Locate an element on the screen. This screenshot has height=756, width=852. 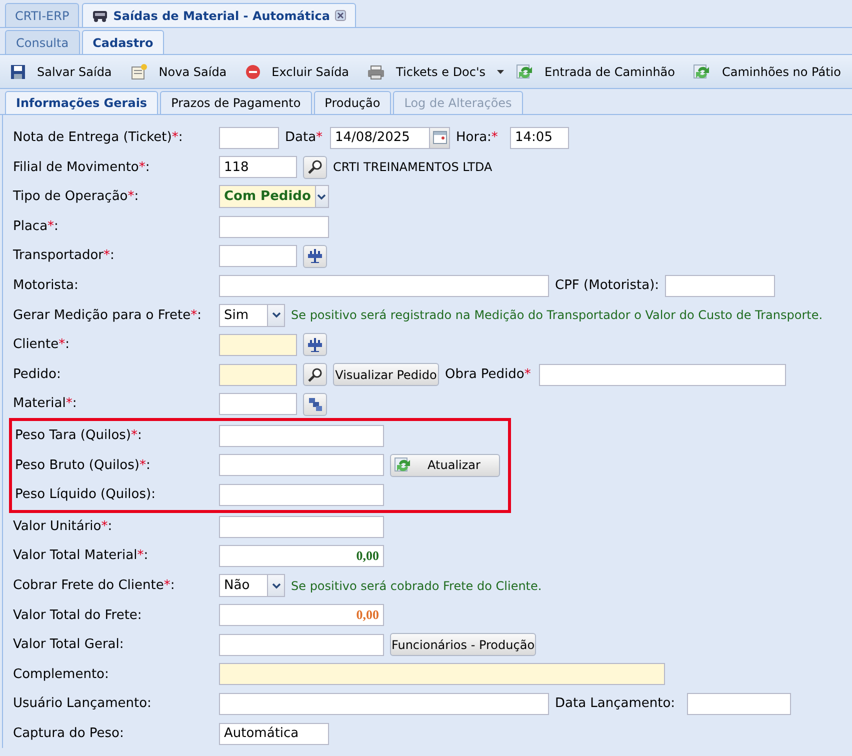
field-label: Tipo de Operação*: is located at coordinates (76, 197).